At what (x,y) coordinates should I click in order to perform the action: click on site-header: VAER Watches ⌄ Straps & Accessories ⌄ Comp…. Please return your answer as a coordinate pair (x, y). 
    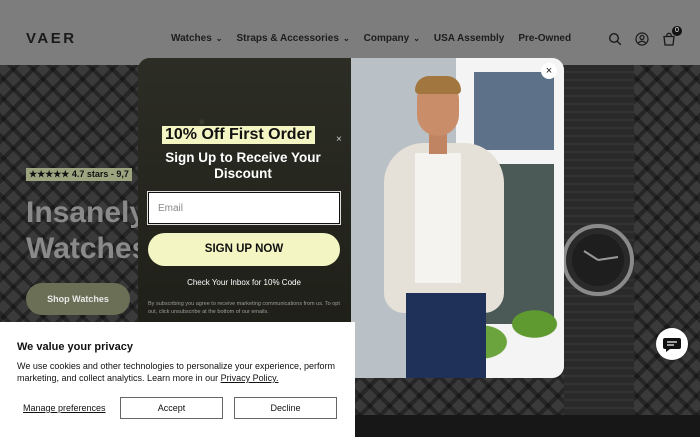
    Looking at the image, I should click on (350, 32).